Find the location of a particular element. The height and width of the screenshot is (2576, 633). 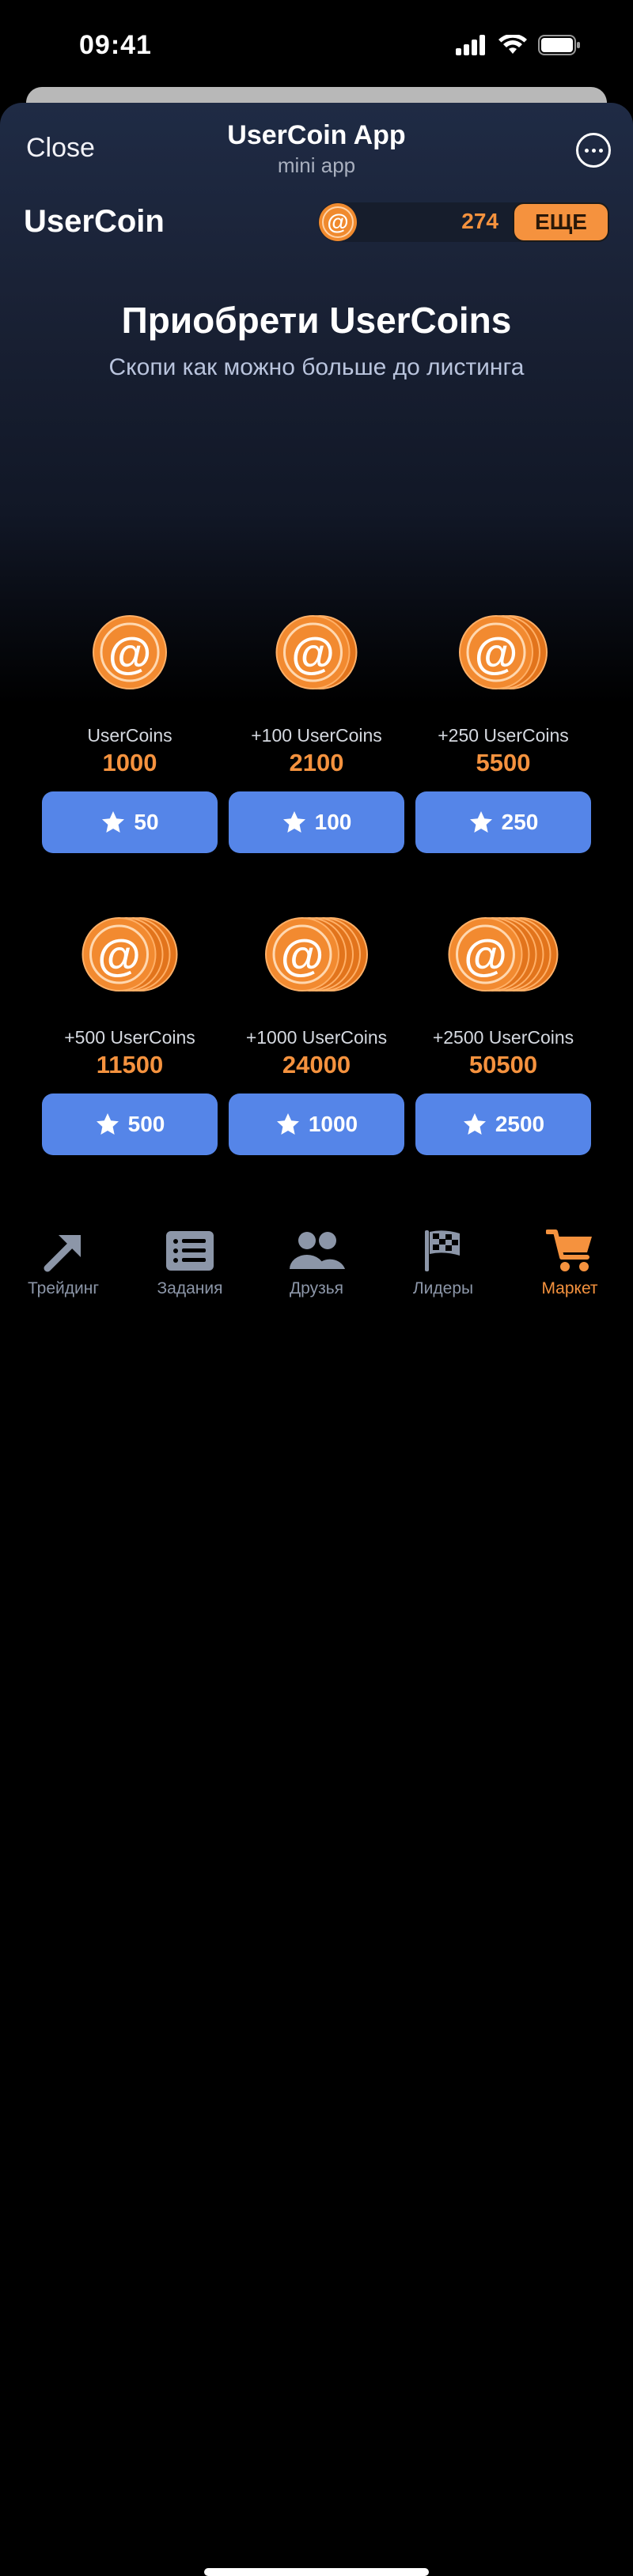

price-label: 2500 is located at coordinates (520, 1124).